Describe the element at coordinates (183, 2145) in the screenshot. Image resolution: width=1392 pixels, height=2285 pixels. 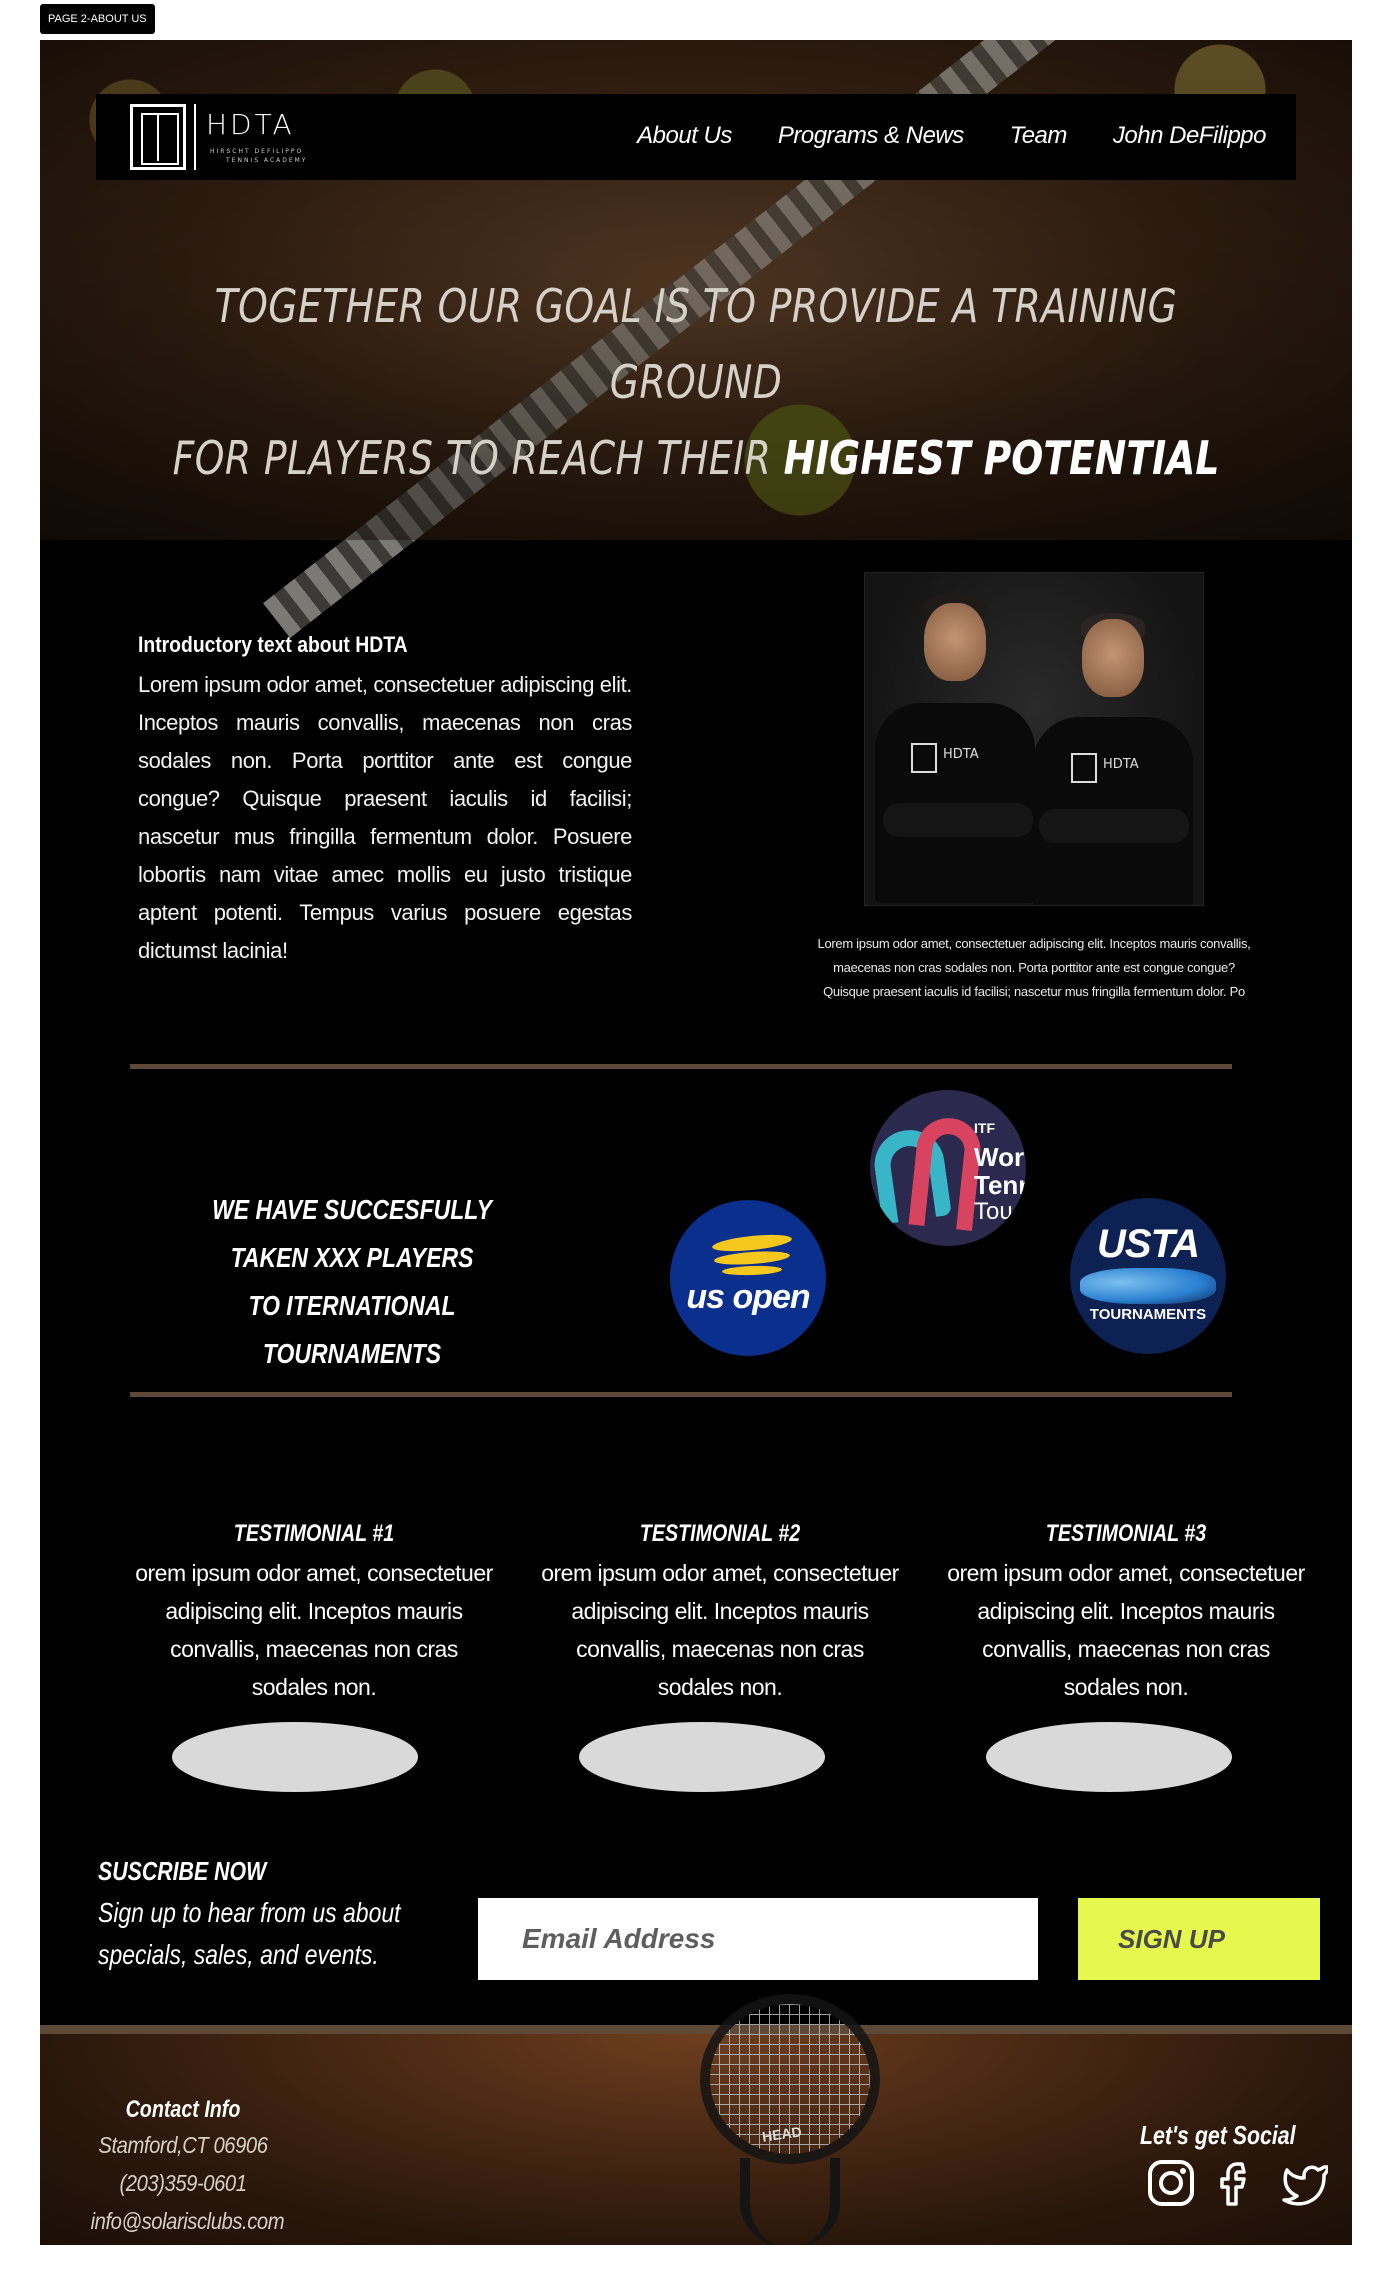
I see `contact-address: Stamford,CT 06906` at that location.